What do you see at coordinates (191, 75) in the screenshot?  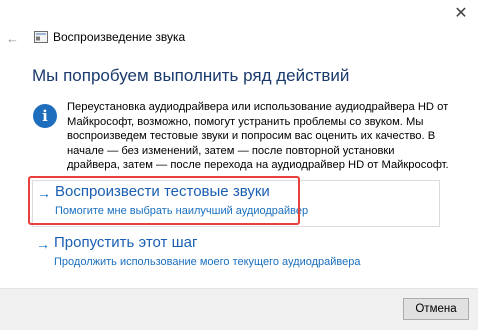 I see `page-heading: Мы попробуем выполнить ряд действий` at bounding box center [191, 75].